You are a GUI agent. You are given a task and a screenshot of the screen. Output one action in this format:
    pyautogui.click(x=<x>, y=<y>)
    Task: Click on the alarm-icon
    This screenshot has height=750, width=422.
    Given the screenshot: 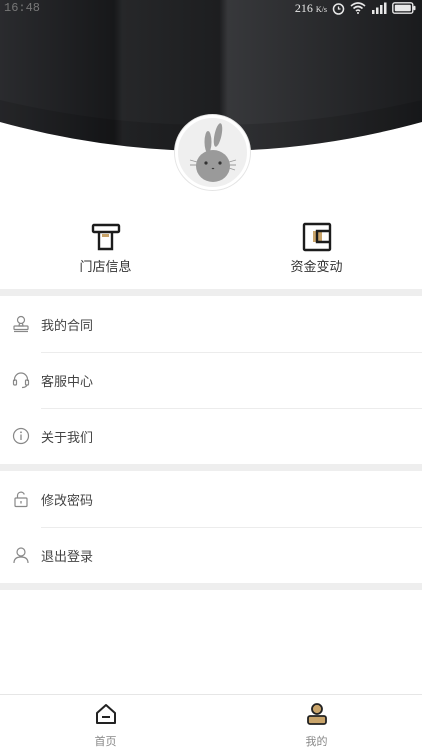 What is the action you would take?
    pyautogui.click(x=338, y=8)
    